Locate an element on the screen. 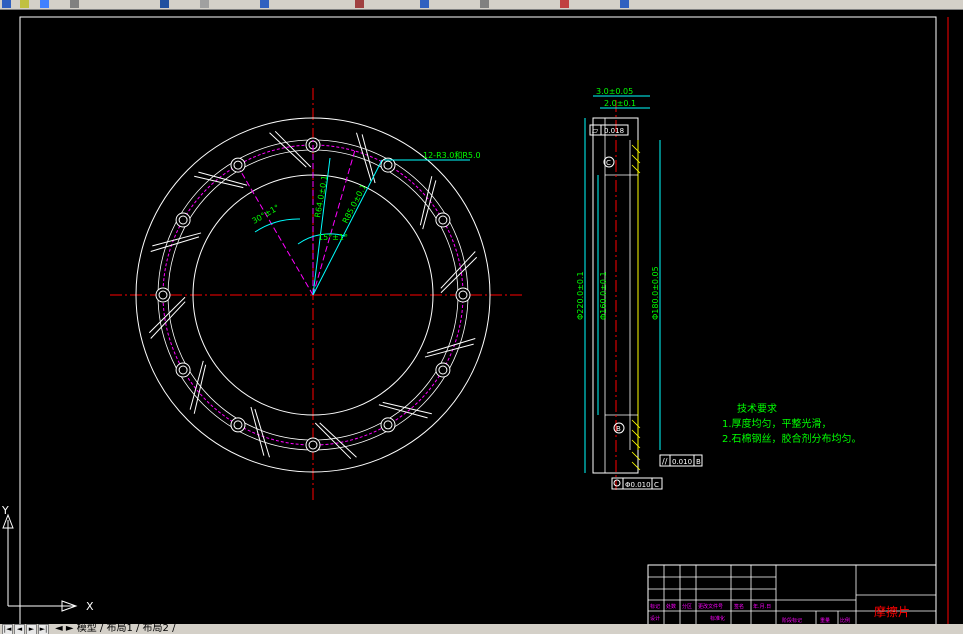 The image size is (963, 634). hole-callout-label: 12-R3.0和R5.0 is located at coordinates (452, 155).